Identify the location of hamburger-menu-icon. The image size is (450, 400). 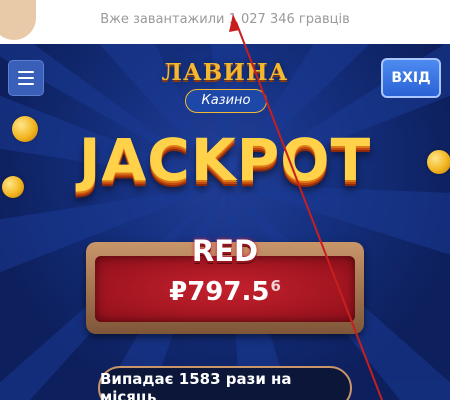
(26, 72).